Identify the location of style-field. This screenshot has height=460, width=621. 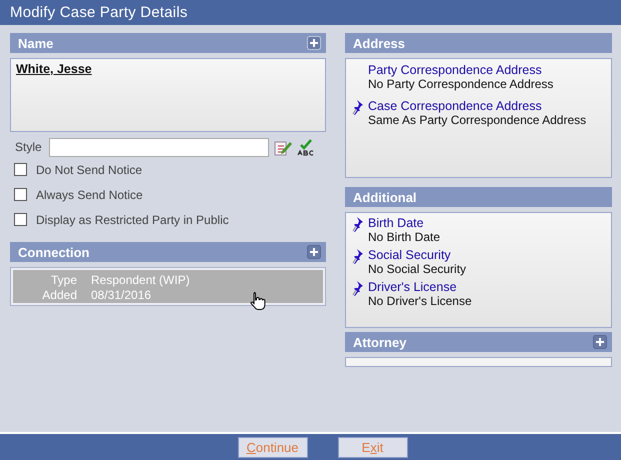
(159, 147).